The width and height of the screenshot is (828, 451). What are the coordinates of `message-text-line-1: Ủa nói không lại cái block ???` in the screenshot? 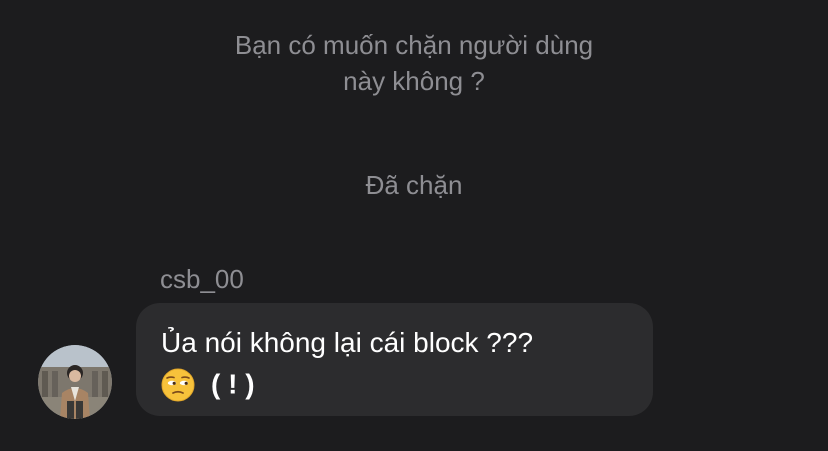 It's located at (347, 342).